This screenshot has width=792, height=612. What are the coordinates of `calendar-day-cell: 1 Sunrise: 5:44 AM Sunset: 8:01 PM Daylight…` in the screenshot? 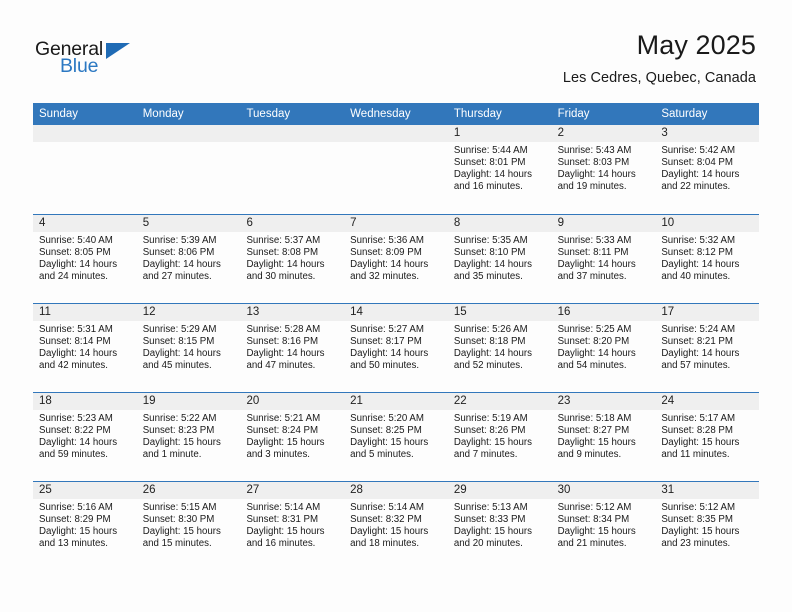 It's located at (499, 169).